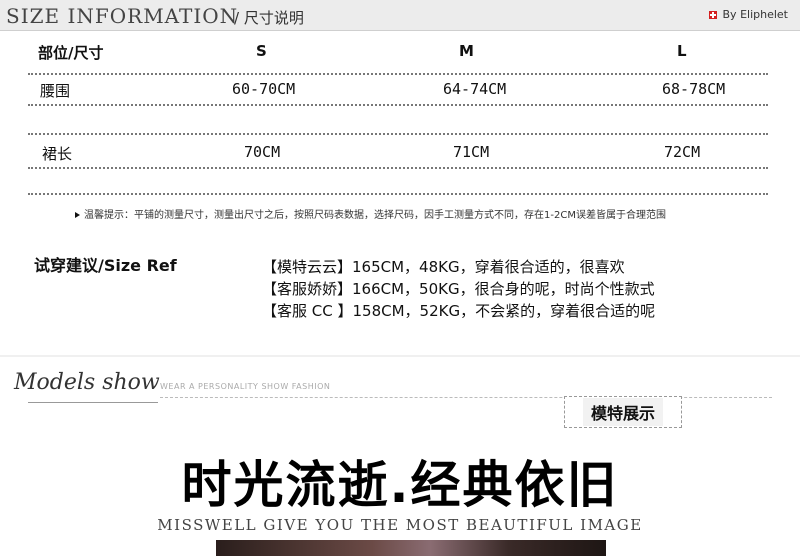 The width and height of the screenshot is (800, 556). What do you see at coordinates (400, 485) in the screenshot?
I see `headline: 时光流逝.经典依旧` at bounding box center [400, 485].